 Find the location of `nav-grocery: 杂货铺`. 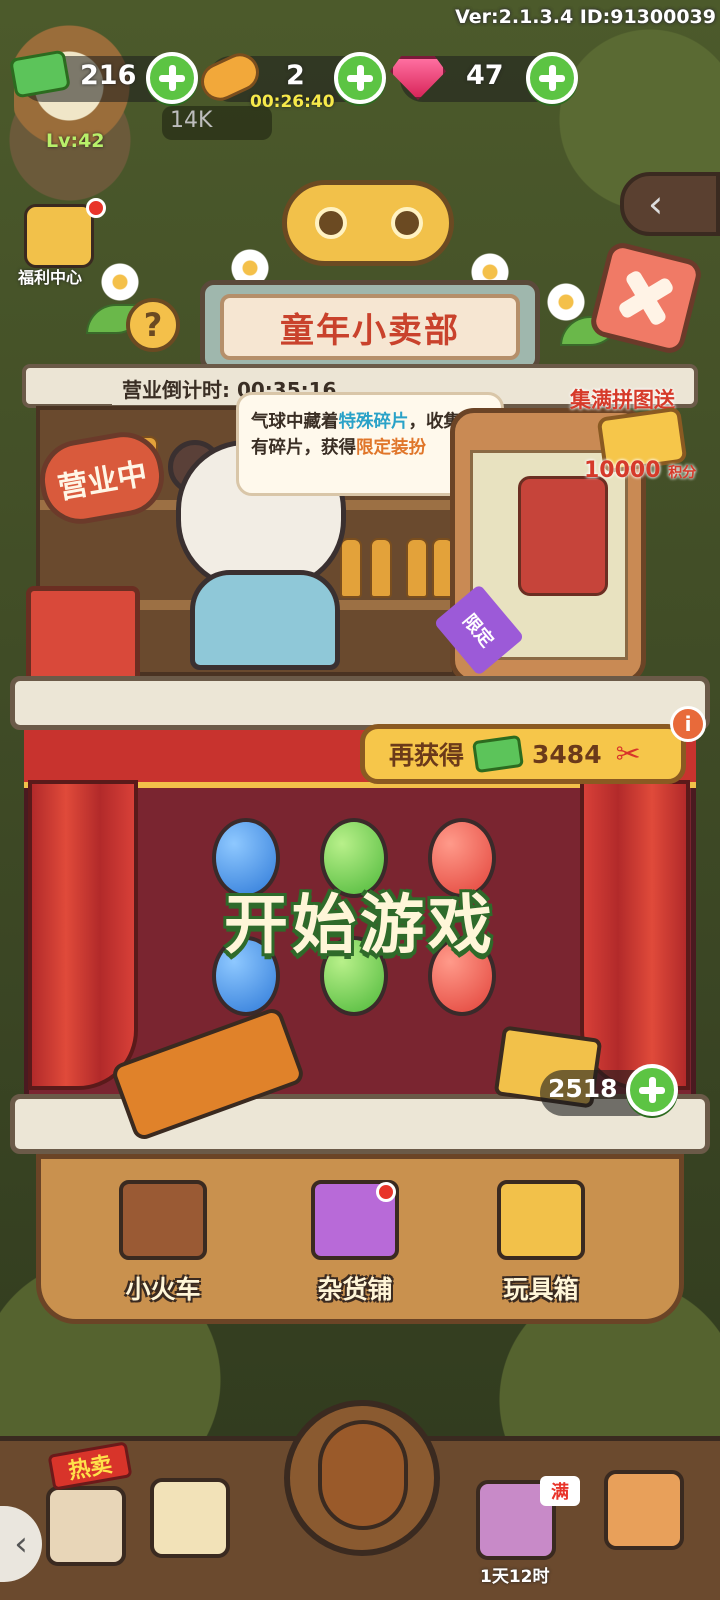

nav-grocery: 杂货铺 is located at coordinates (355, 1255).